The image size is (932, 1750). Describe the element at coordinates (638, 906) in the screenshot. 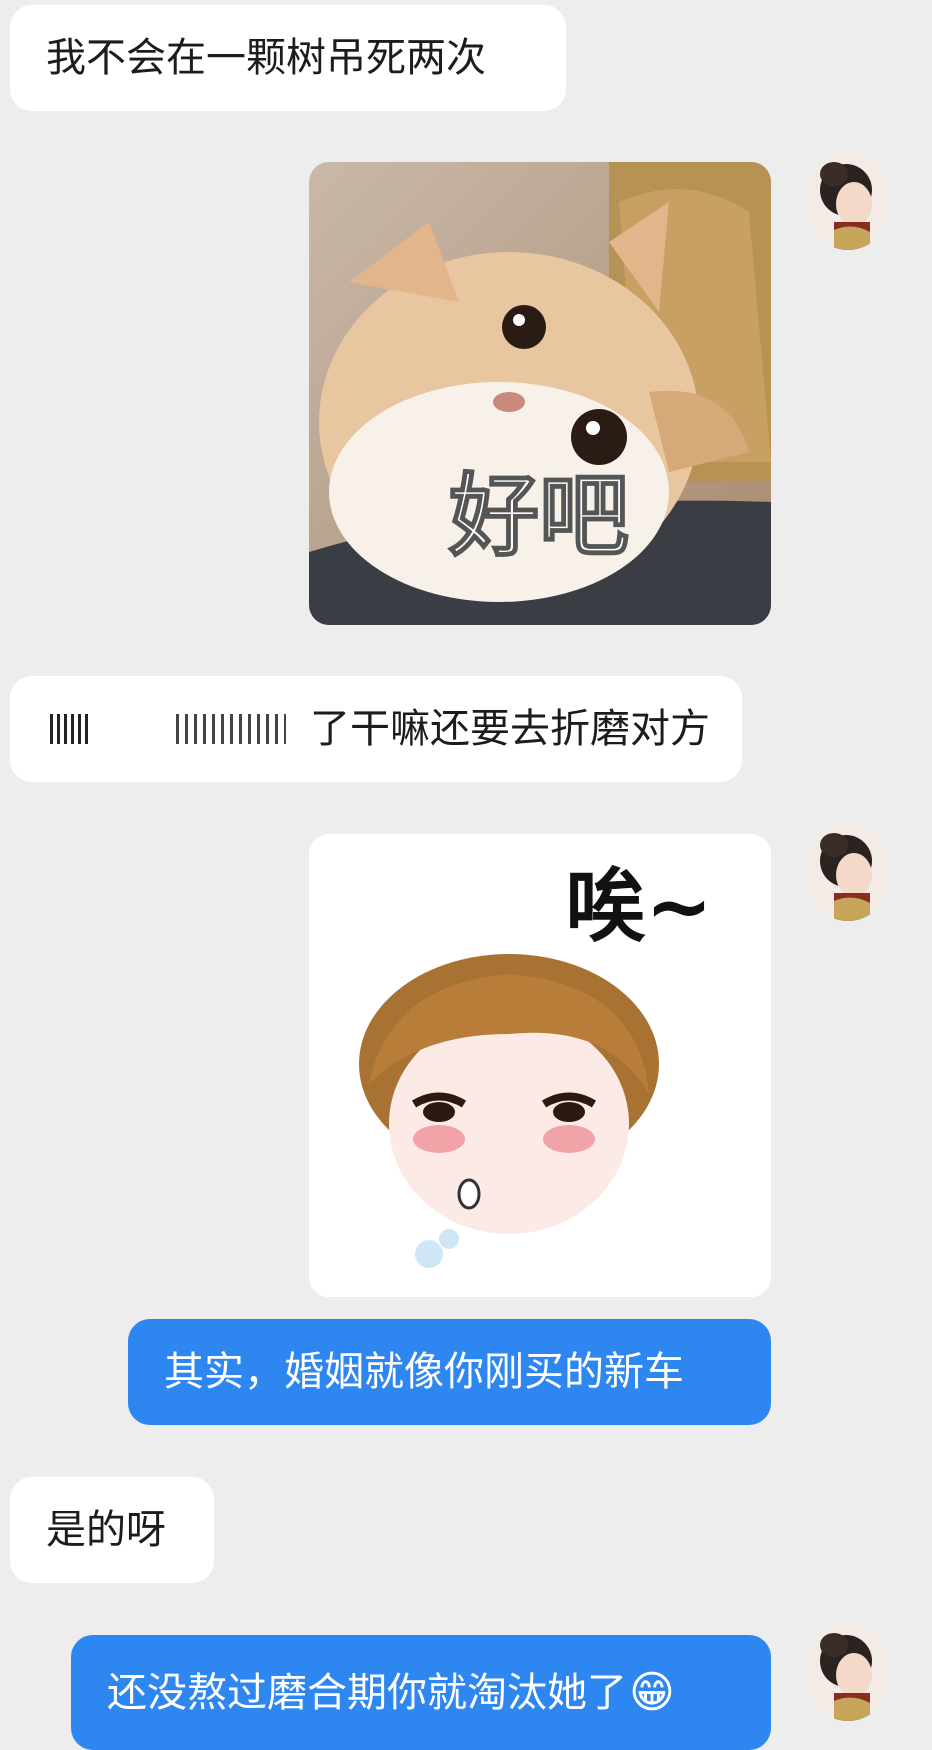

I see `sticker-caption: 唉~` at that location.